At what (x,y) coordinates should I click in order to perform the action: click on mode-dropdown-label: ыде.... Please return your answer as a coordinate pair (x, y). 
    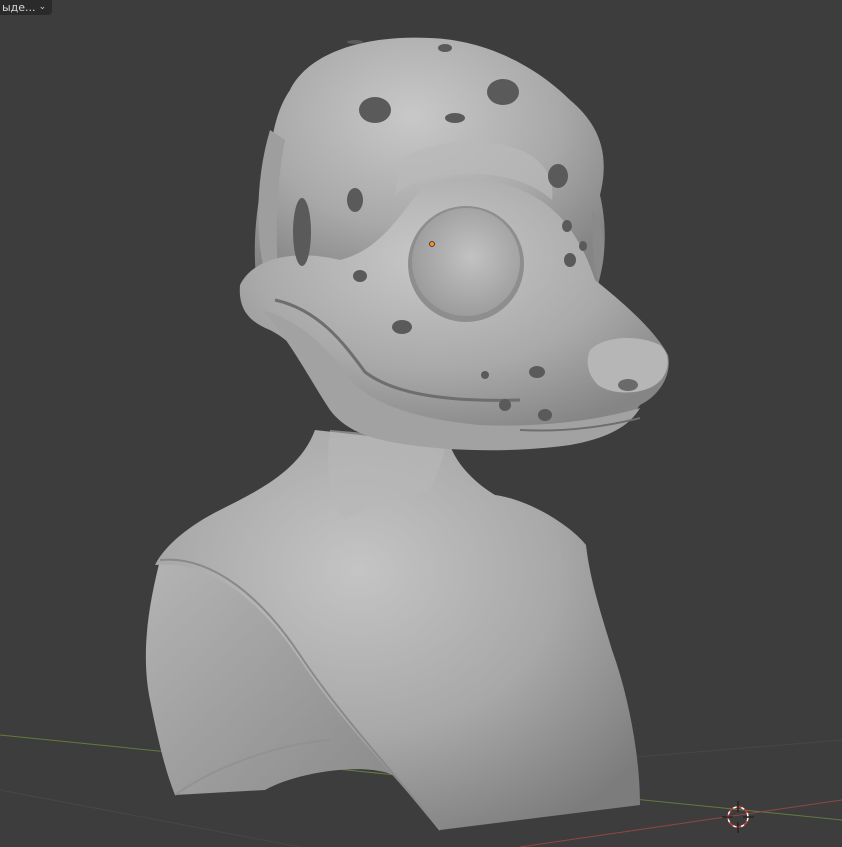
    Looking at the image, I should click on (19, 7).